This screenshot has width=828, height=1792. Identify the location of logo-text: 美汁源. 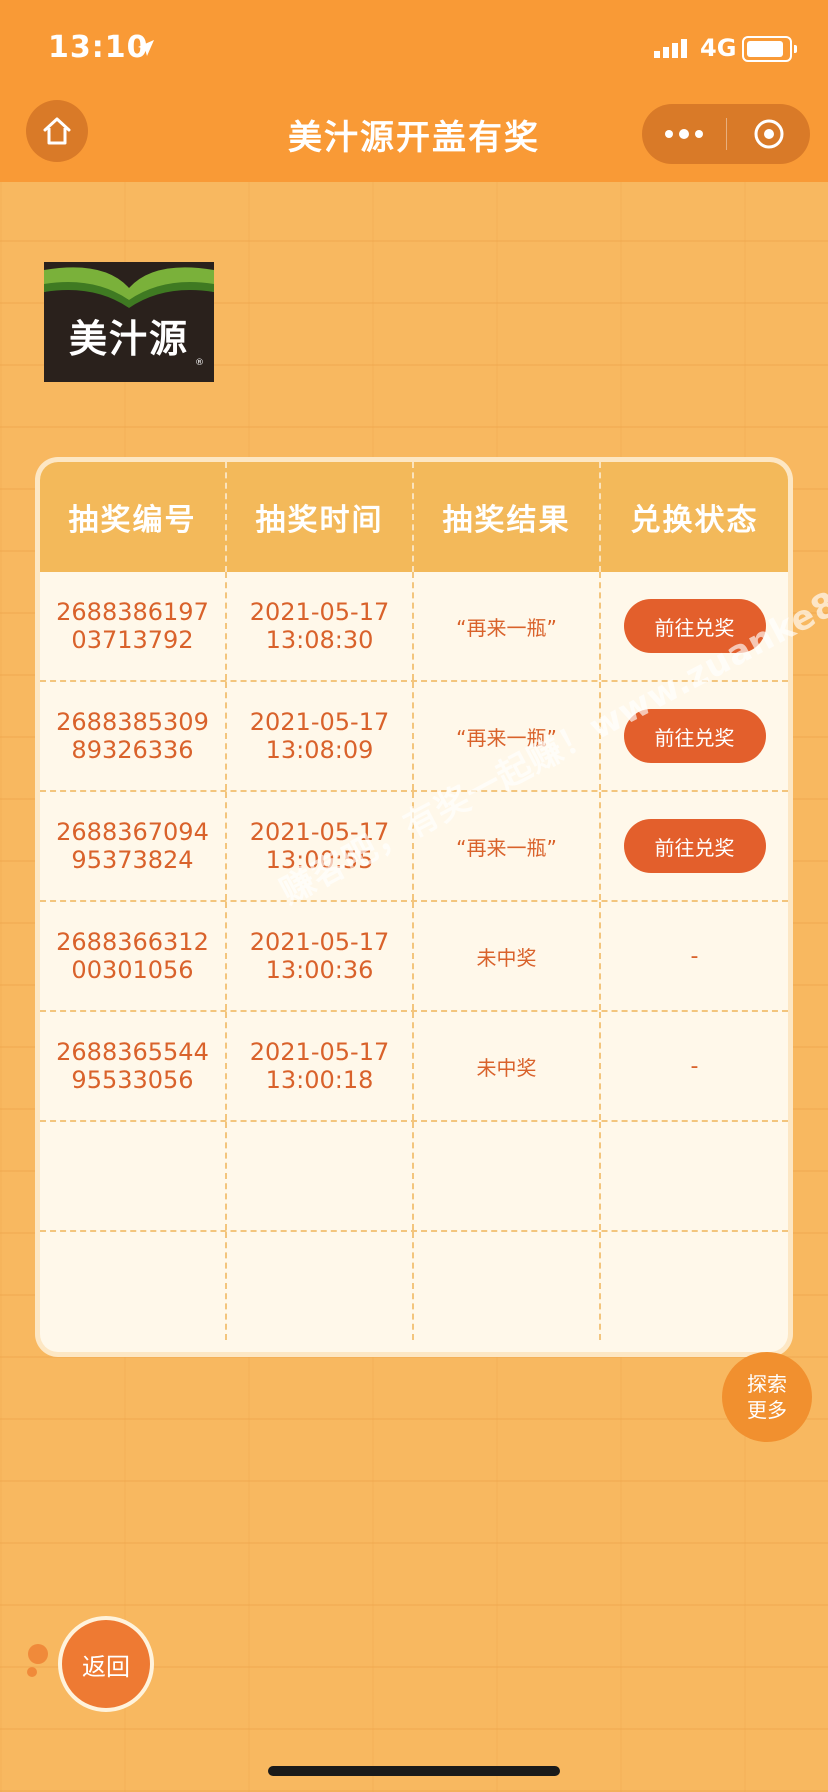
(128, 338).